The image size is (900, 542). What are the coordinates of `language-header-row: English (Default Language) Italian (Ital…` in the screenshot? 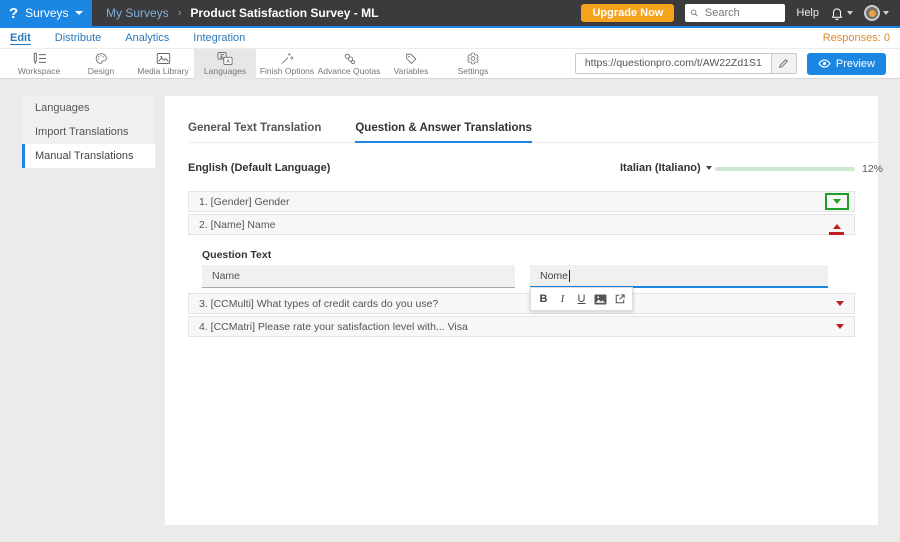 It's located at (524, 168).